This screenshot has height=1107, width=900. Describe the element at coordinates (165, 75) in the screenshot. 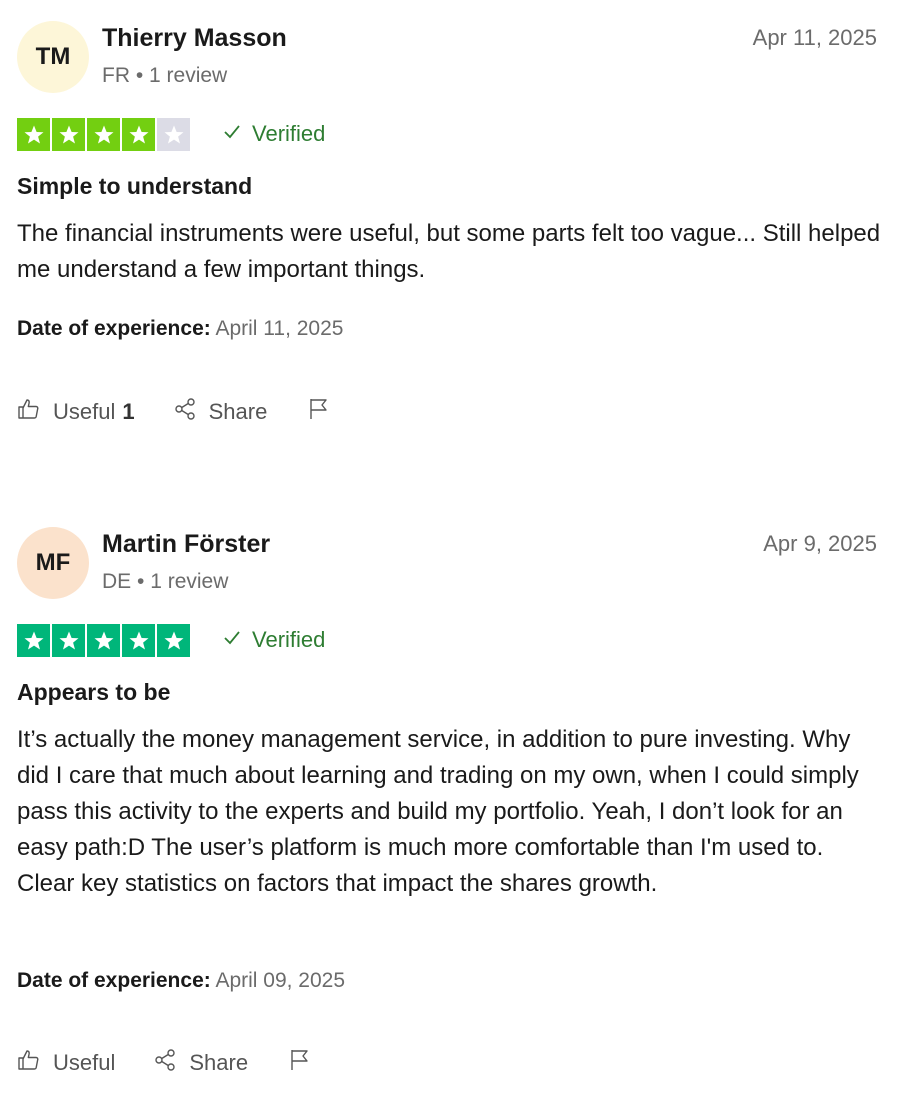

I see `reviewer-meta: FR • 1 review` at that location.